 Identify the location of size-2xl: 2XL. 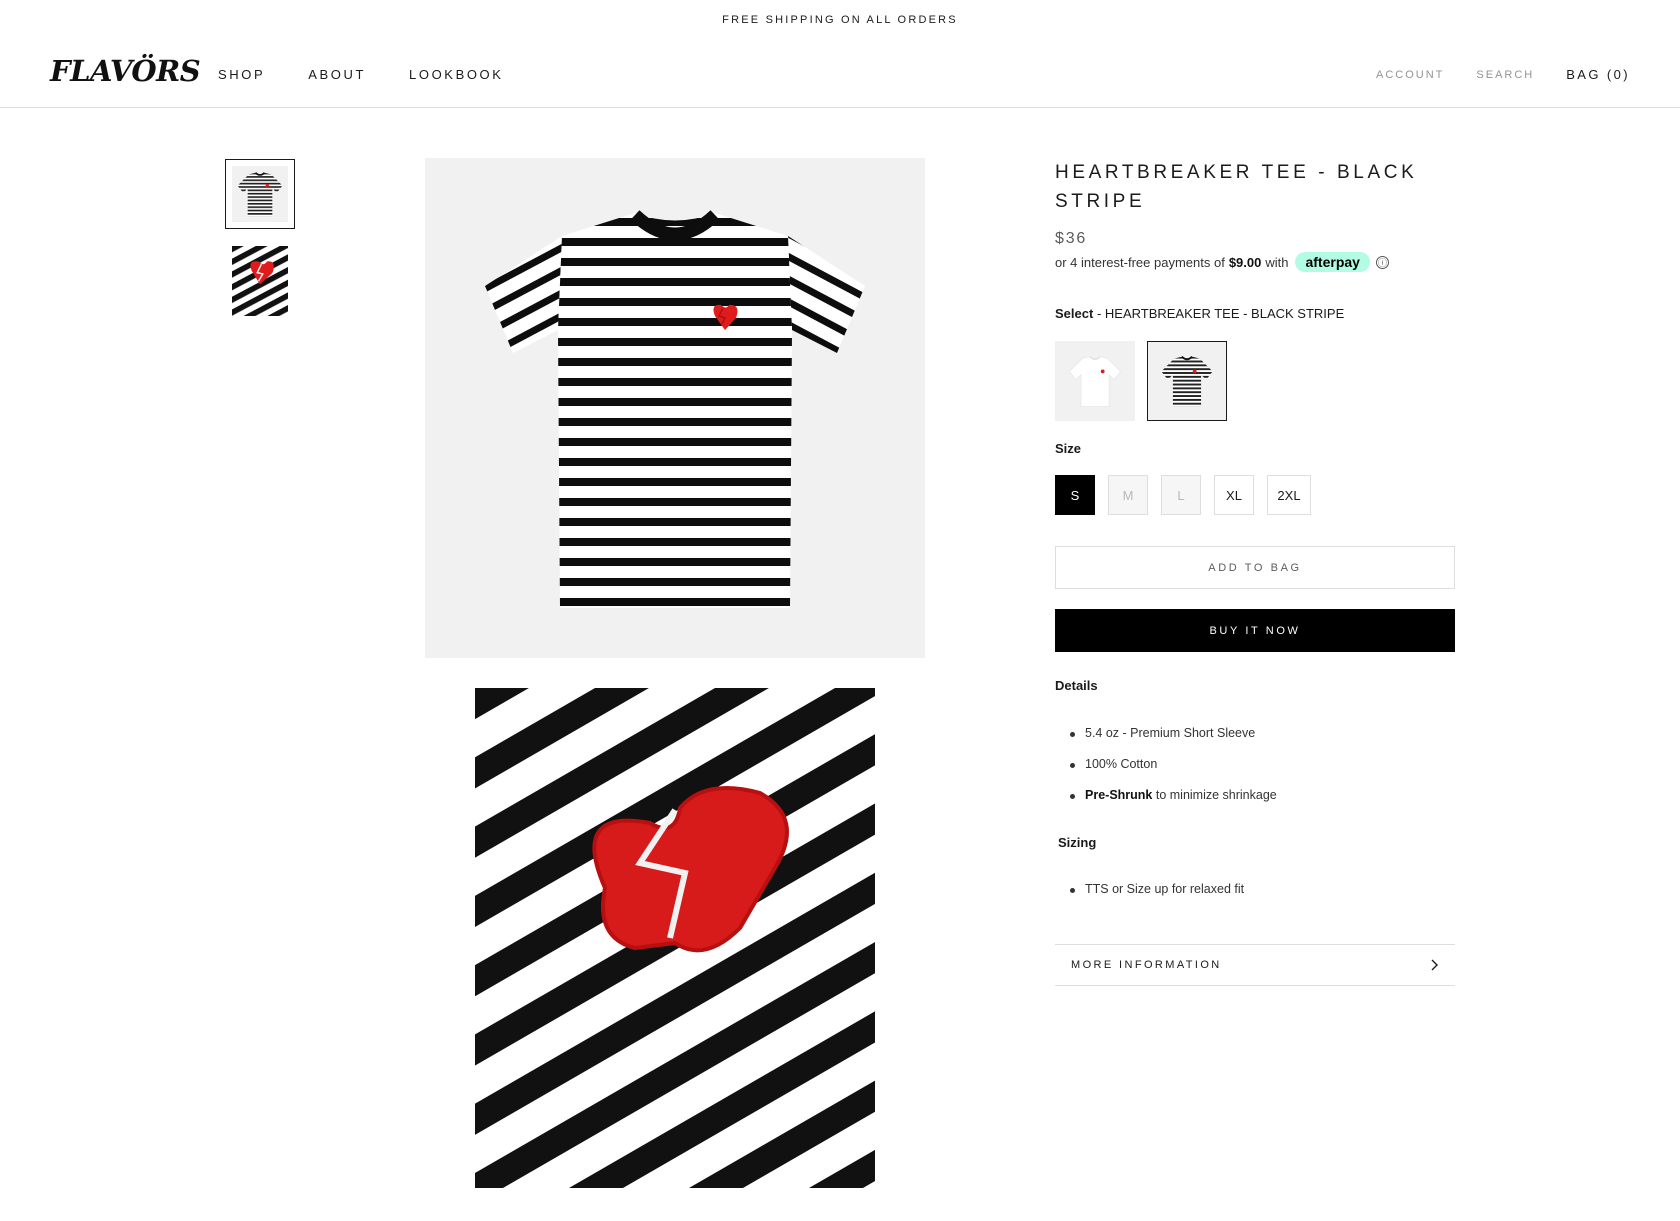
(1289, 495).